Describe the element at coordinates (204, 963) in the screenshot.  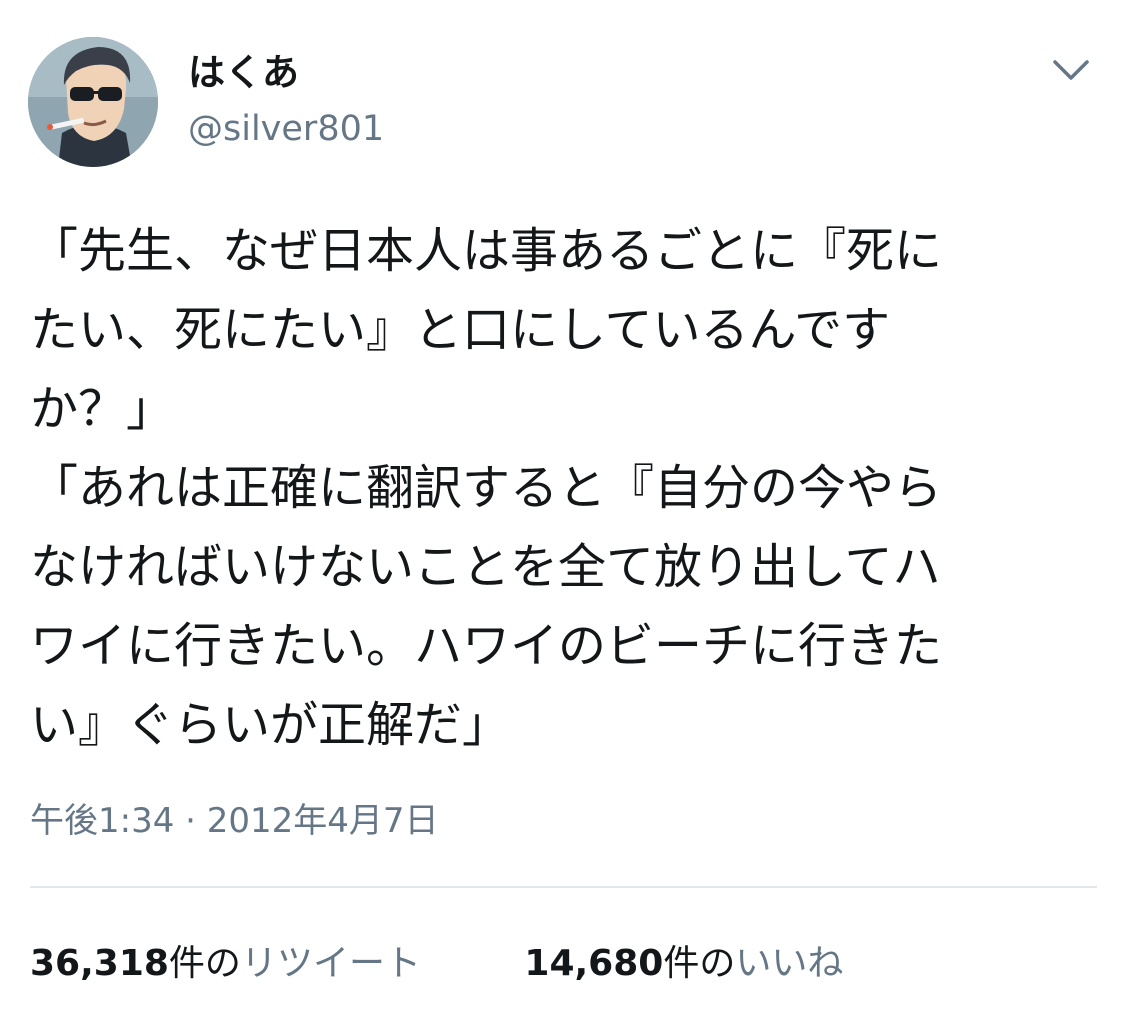
I see `retweet-count-suffix: 件の` at that location.